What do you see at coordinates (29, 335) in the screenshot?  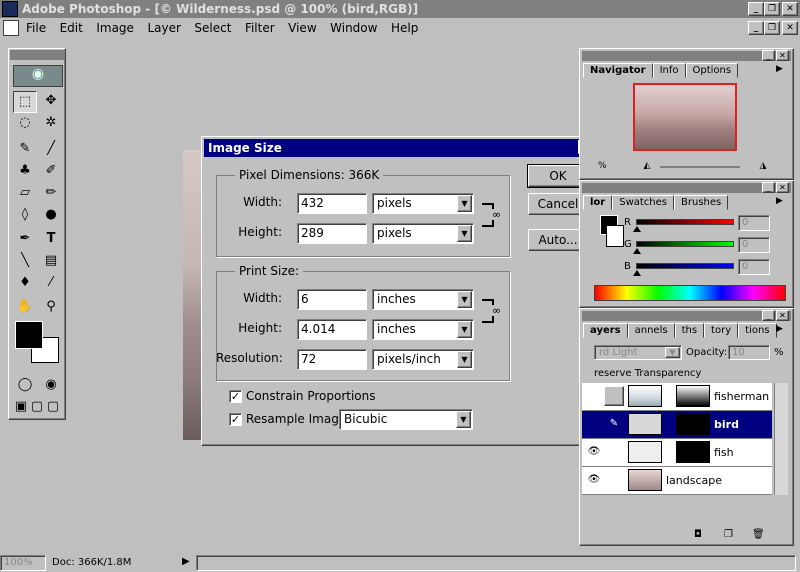 I see `foreground-color-swatch` at bounding box center [29, 335].